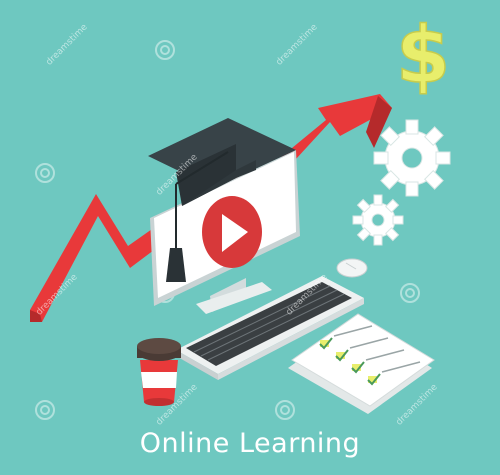  What do you see at coordinates (250, 443) in the screenshot?
I see `caption: Online Learning` at bounding box center [250, 443].